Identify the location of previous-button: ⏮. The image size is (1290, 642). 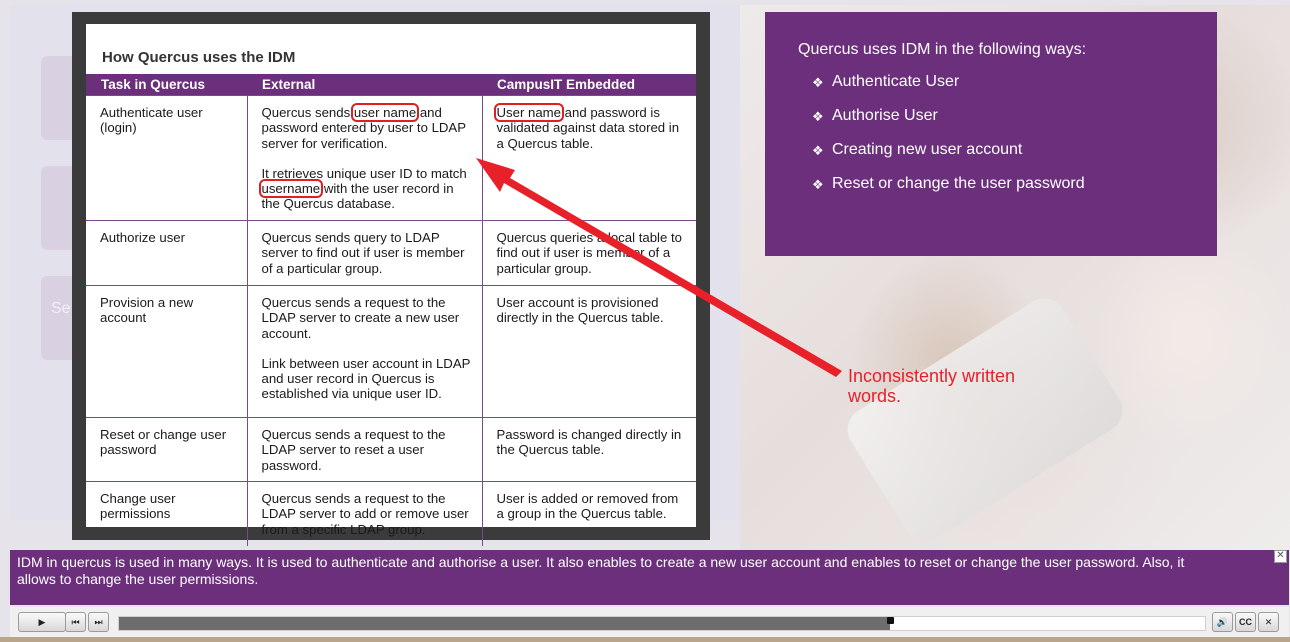
(75, 622).